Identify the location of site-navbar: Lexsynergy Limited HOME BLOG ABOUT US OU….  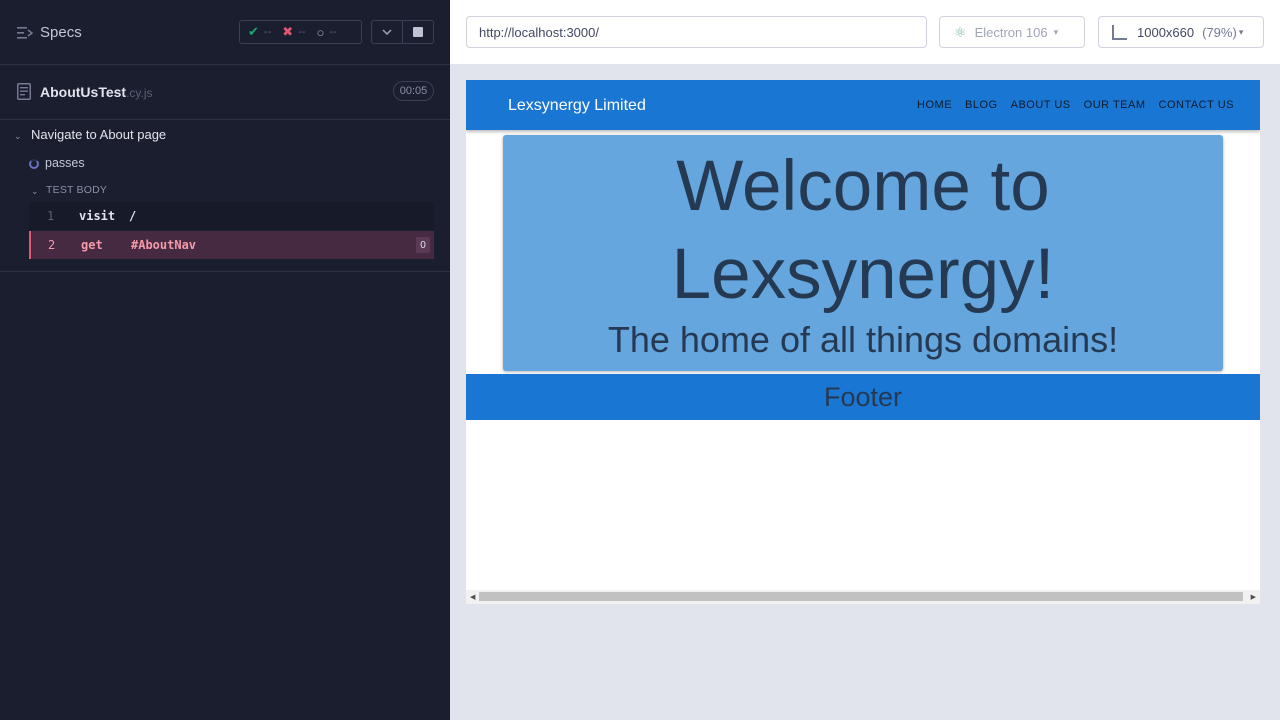
(863, 105).